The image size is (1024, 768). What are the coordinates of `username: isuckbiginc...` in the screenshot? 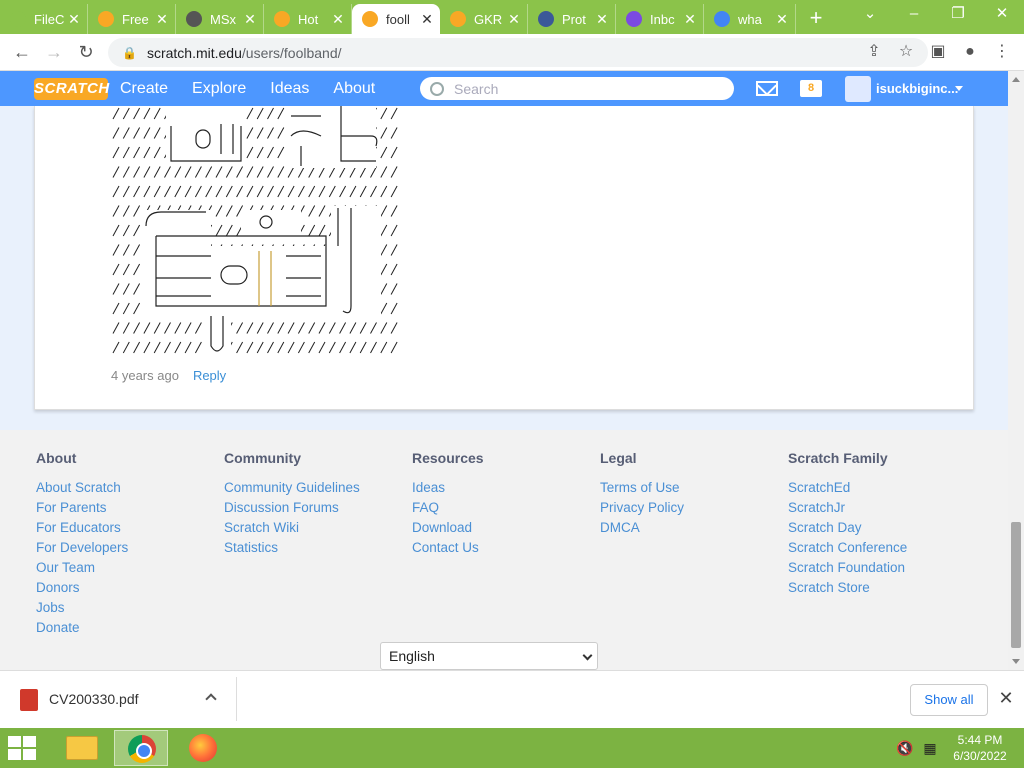 It's located at (917, 88).